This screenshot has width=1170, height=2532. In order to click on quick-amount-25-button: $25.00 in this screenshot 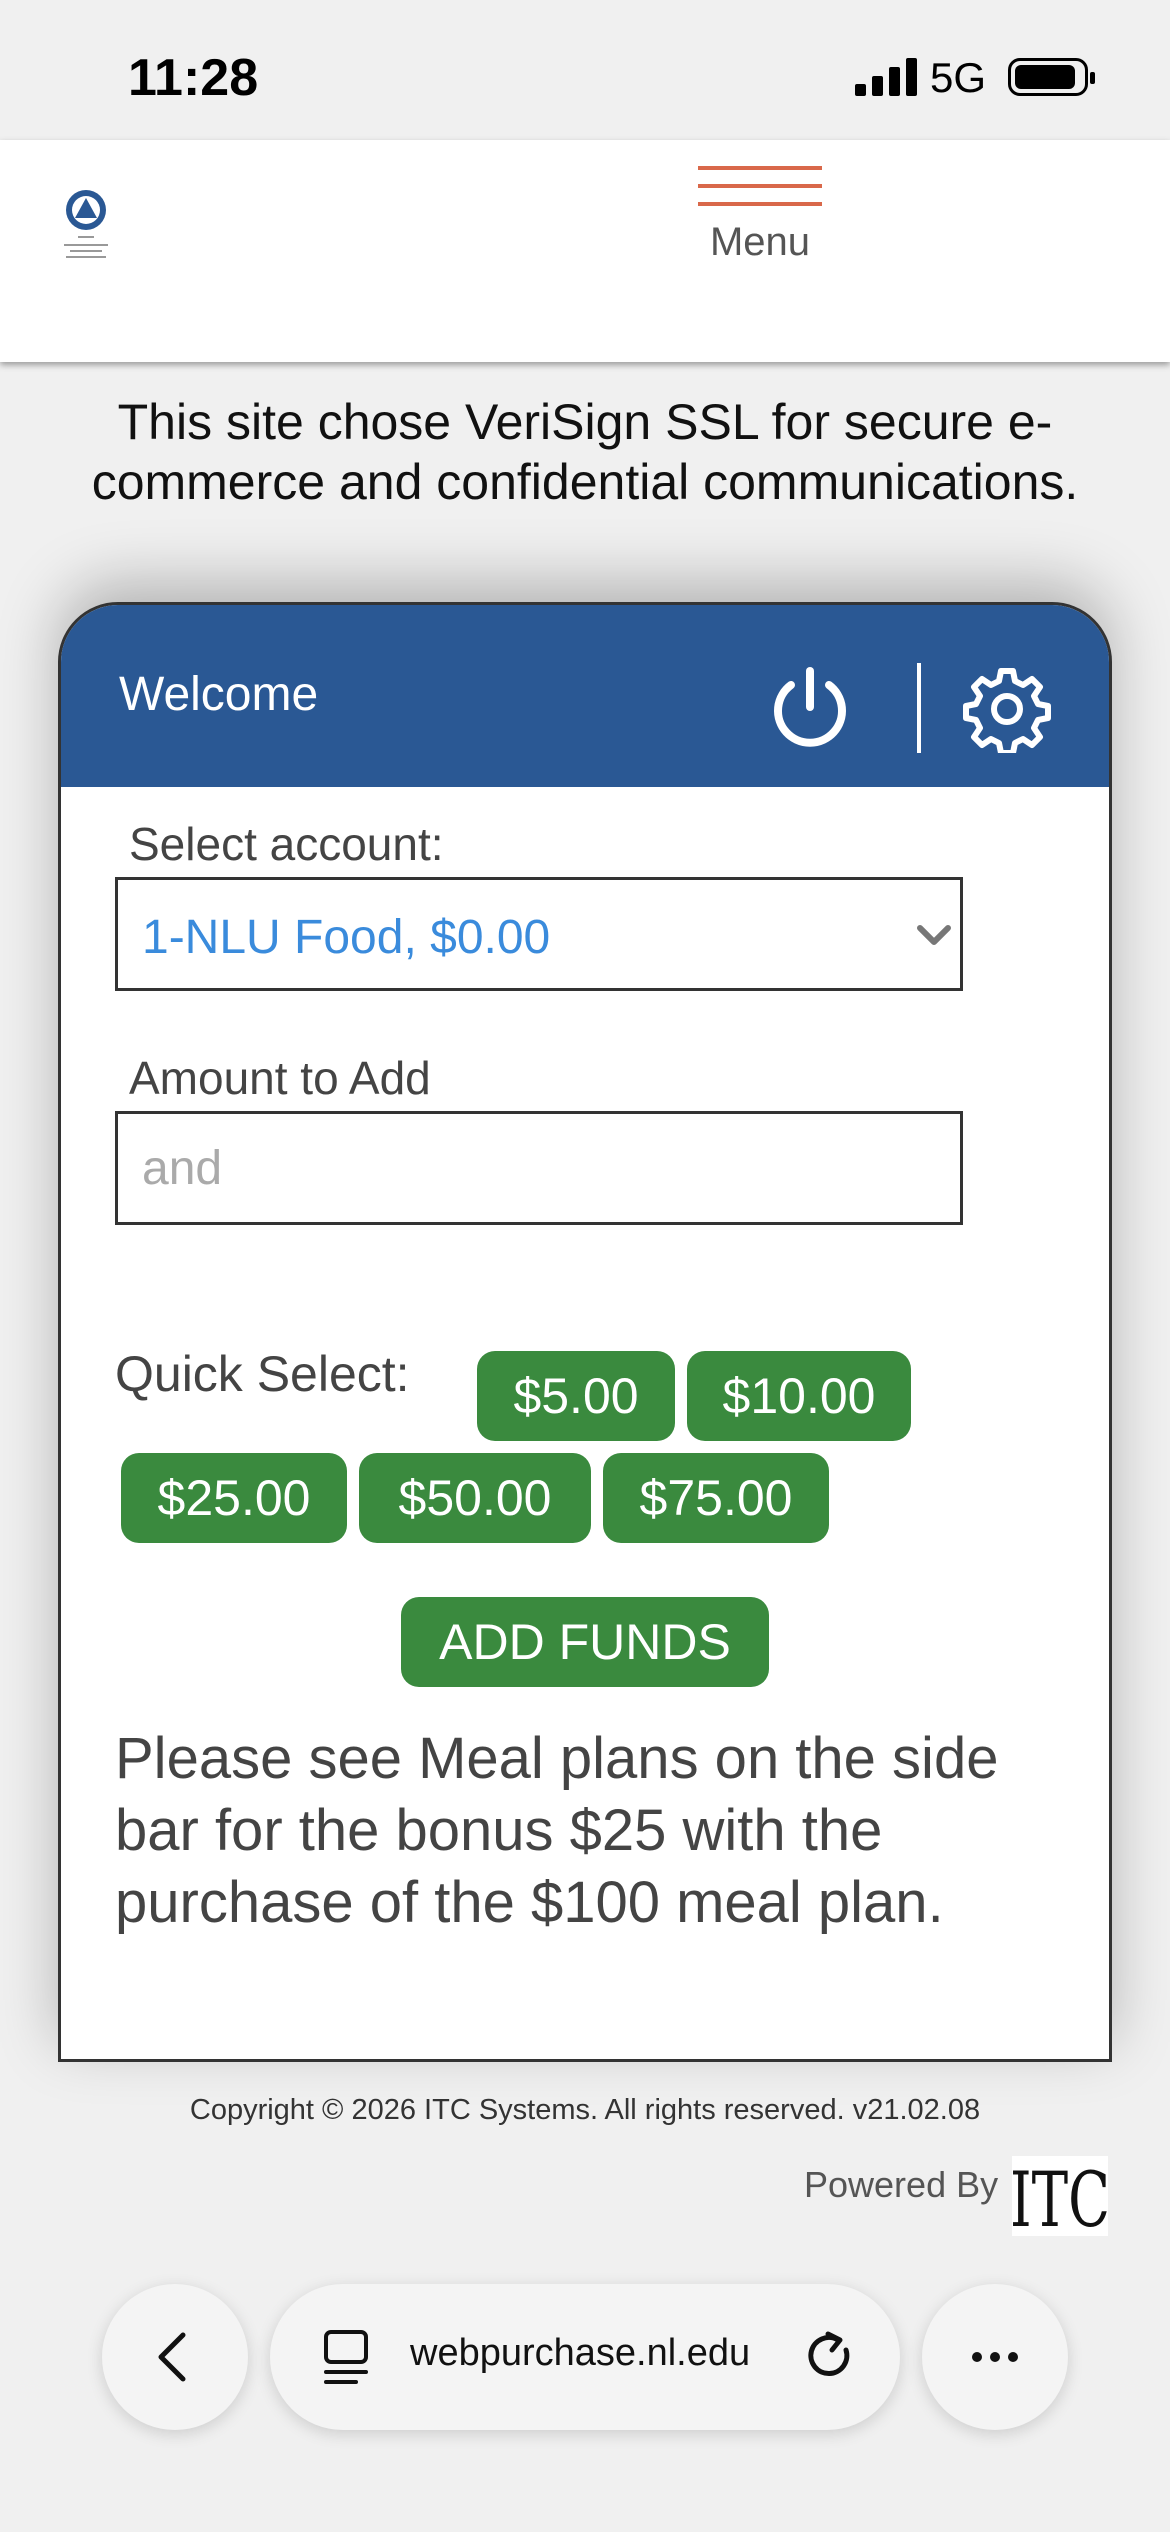, I will do `click(234, 1498)`.